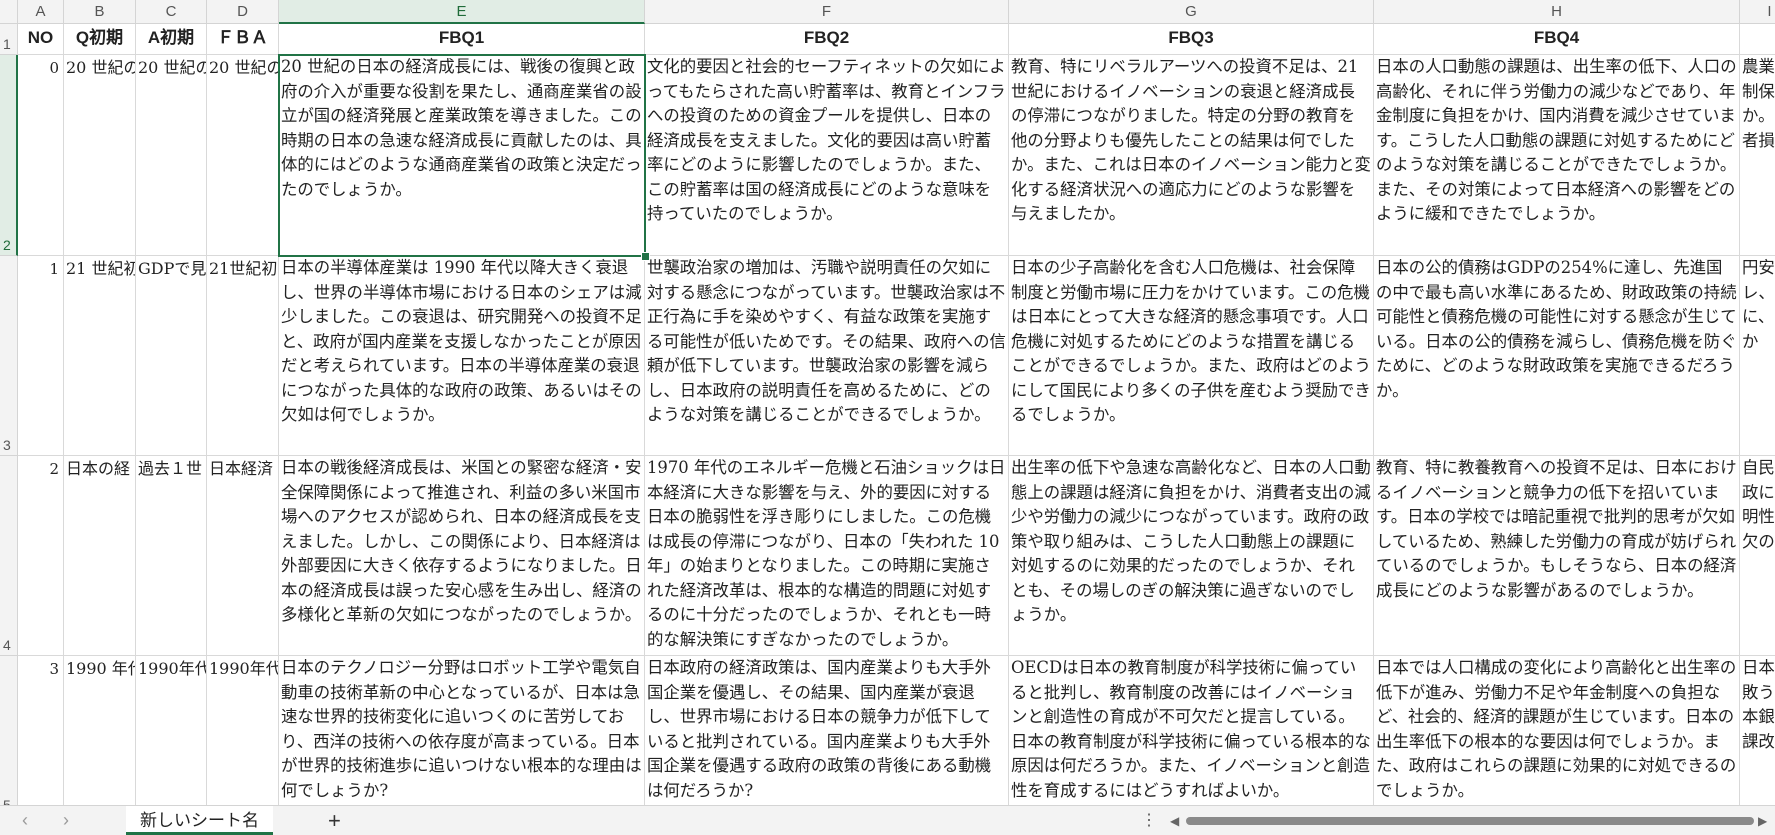  What do you see at coordinates (199, 820) in the screenshot?
I see `sheet-tab-active: 新しいシート名` at bounding box center [199, 820].